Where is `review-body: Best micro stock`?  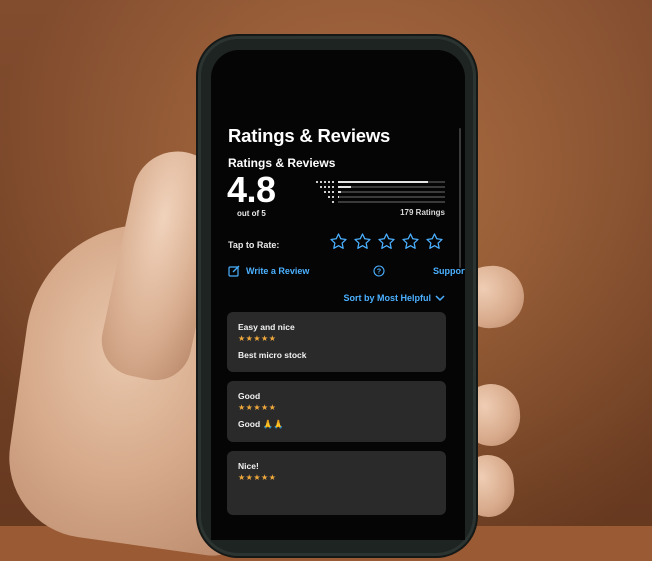
review-body: Best micro stock is located at coordinates (272, 355).